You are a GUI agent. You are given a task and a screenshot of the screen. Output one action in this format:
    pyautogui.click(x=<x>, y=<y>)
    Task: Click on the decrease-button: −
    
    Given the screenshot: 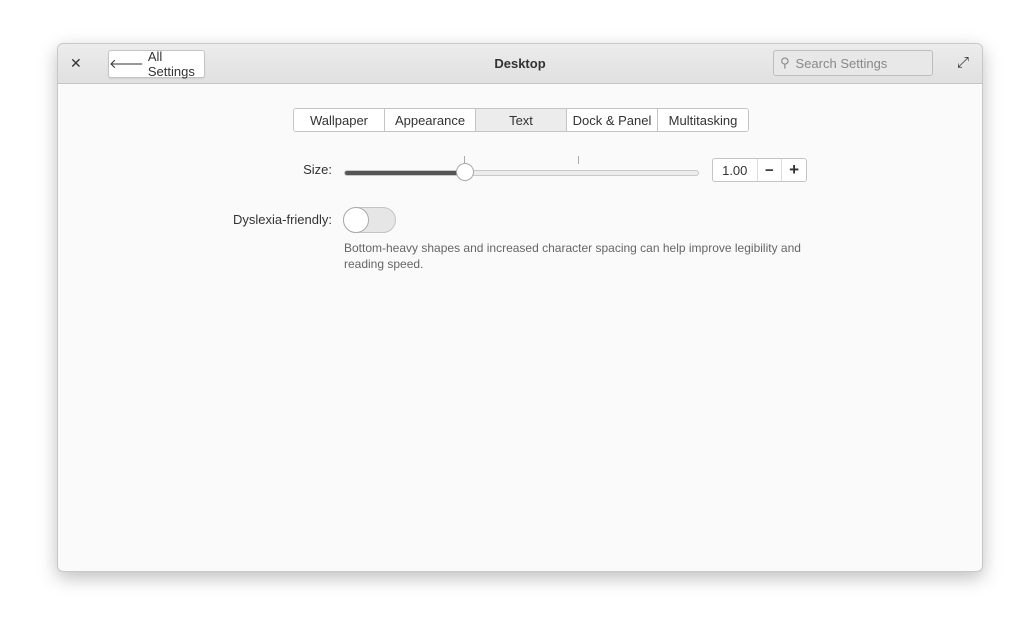 What is the action you would take?
    pyautogui.click(x=770, y=170)
    